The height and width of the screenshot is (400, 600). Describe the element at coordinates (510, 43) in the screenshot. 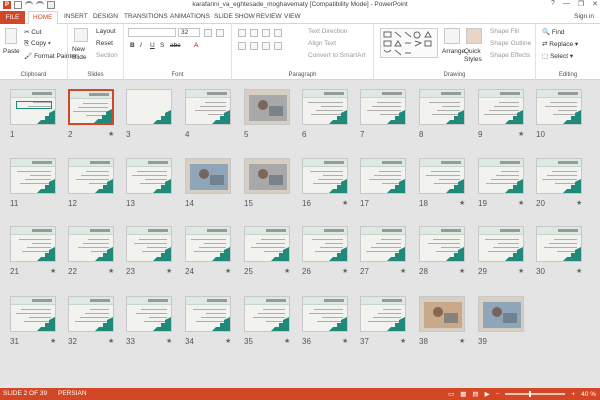

I see `shape-outline-button: Shape Outline` at that location.